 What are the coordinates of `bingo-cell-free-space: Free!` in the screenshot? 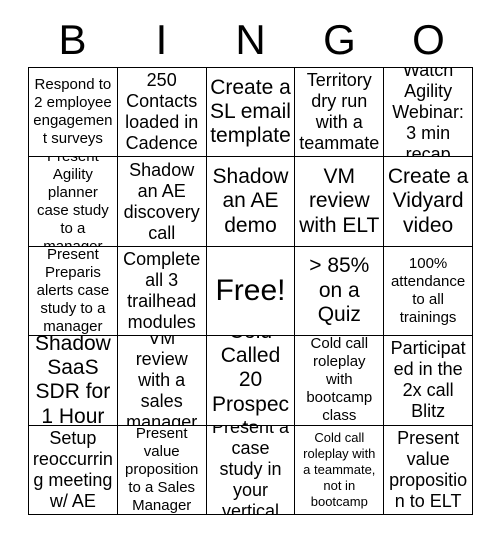 It's located at (251, 291).